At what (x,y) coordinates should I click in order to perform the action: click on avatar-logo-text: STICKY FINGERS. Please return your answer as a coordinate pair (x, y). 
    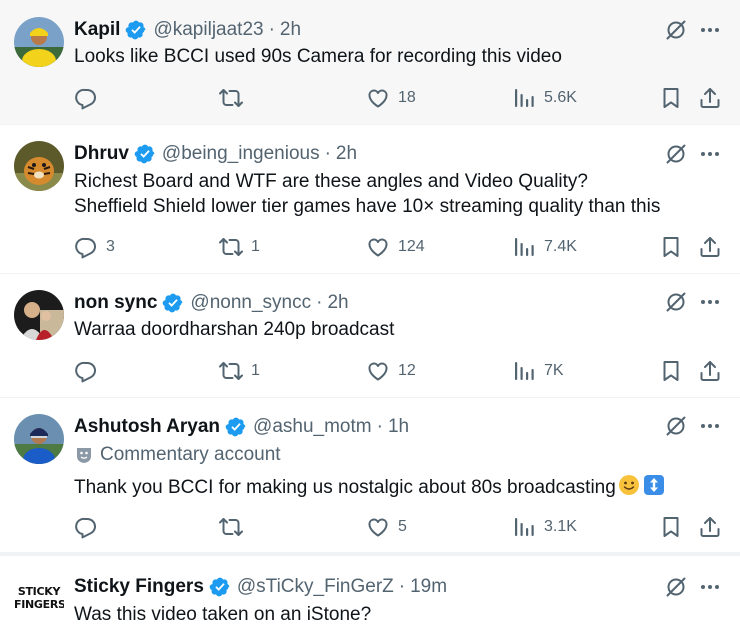
    Looking at the image, I should click on (39, 591).